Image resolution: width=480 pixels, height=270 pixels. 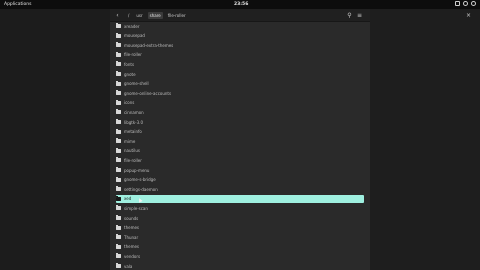 I want to click on close-icon: ×, so click(x=468, y=15).